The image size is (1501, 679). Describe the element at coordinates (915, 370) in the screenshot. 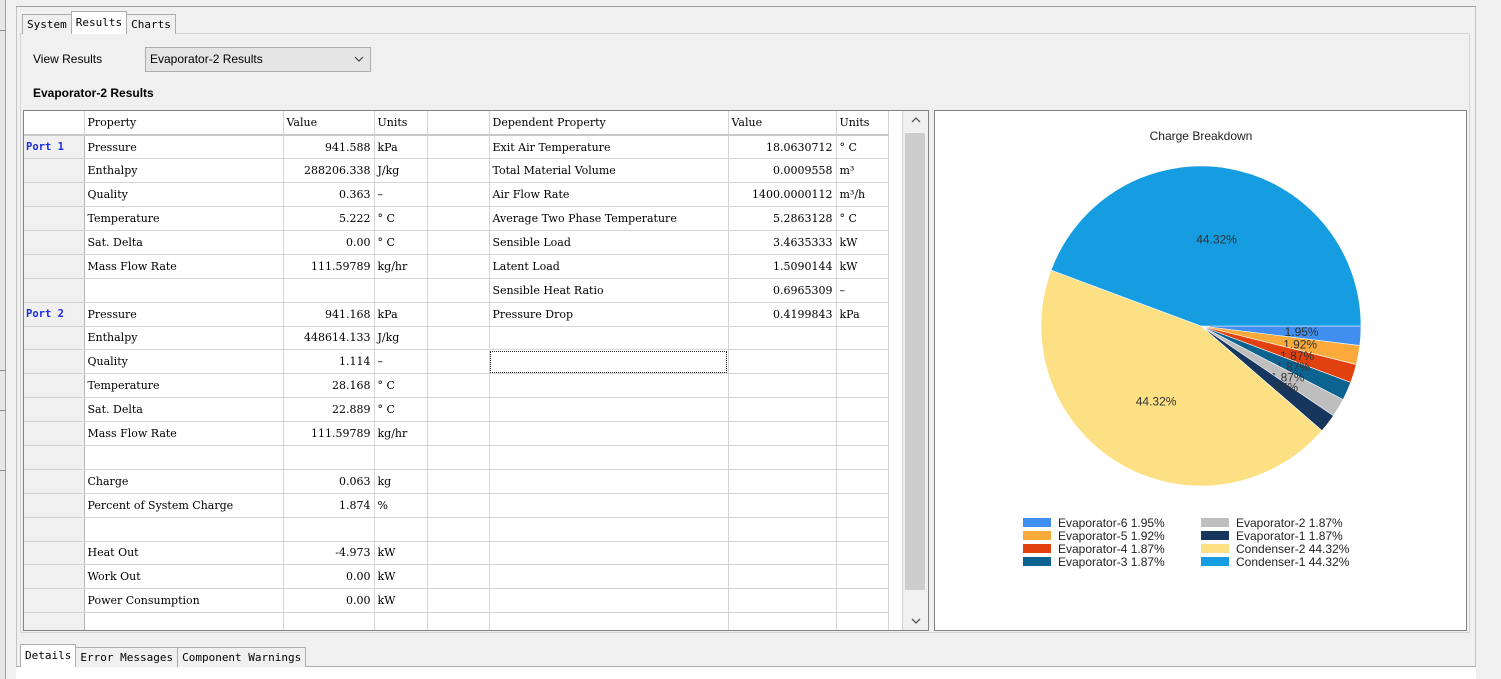

I see `grid-vertical-scrollbar` at that location.